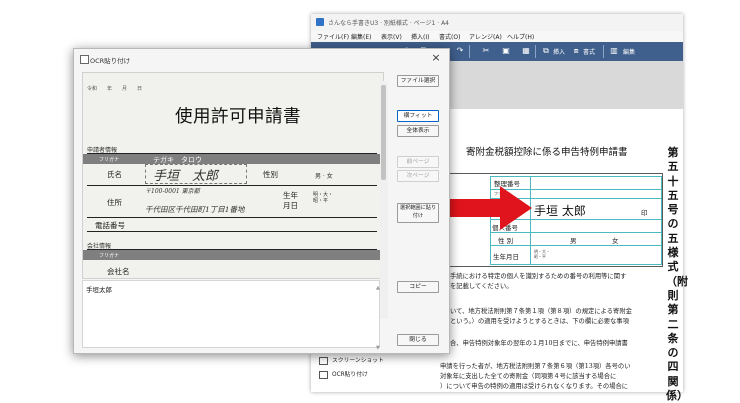 This screenshot has height=403, width=740. I want to click on seal-label: 印, so click(644, 213).